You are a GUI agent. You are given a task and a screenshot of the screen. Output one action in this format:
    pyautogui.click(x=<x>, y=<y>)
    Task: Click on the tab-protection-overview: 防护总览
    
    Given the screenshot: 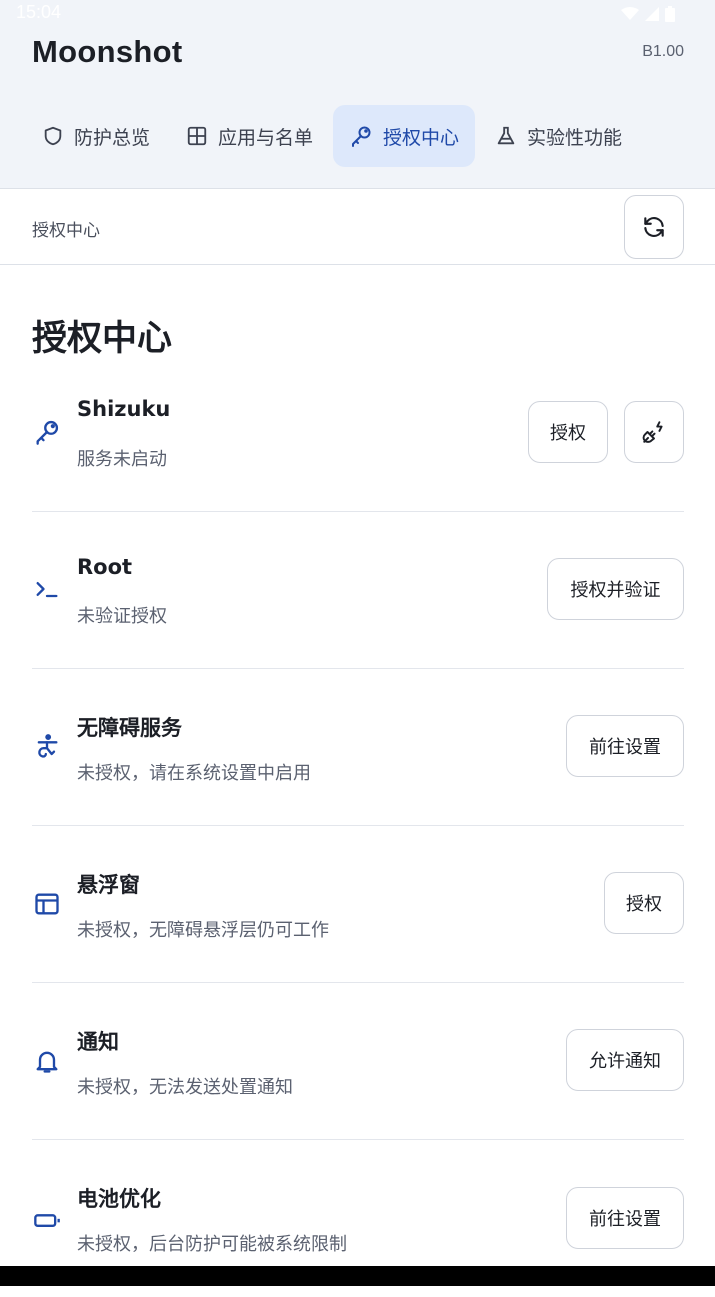 What is the action you would take?
    pyautogui.click(x=96, y=136)
    